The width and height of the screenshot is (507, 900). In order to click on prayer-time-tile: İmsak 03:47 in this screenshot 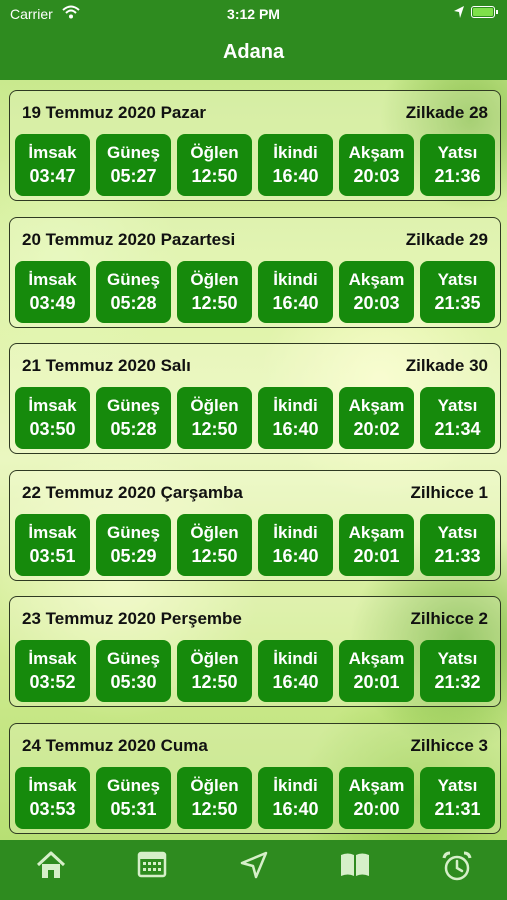, I will do `click(52, 165)`.